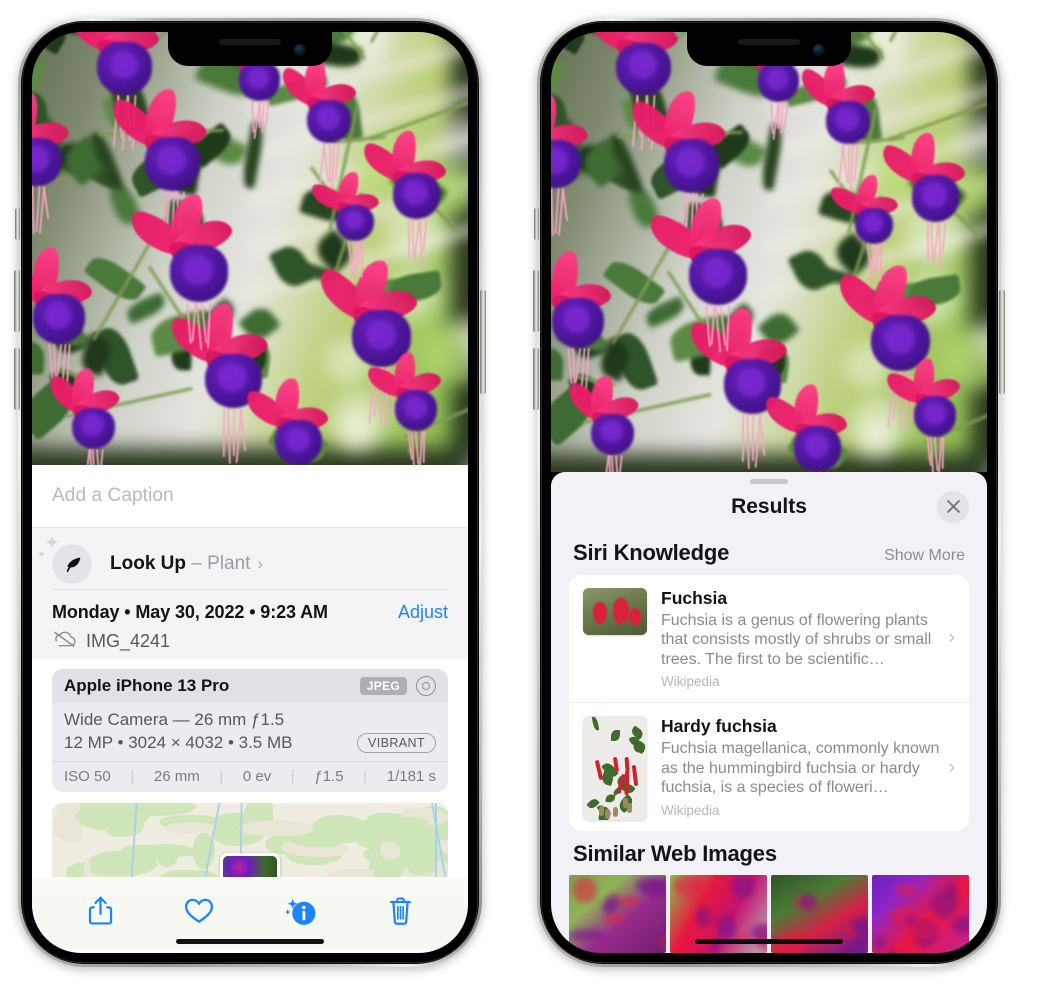  I want to click on look-up-section: ✦ ✦ Look Up – Plant ›, so click(250, 558).